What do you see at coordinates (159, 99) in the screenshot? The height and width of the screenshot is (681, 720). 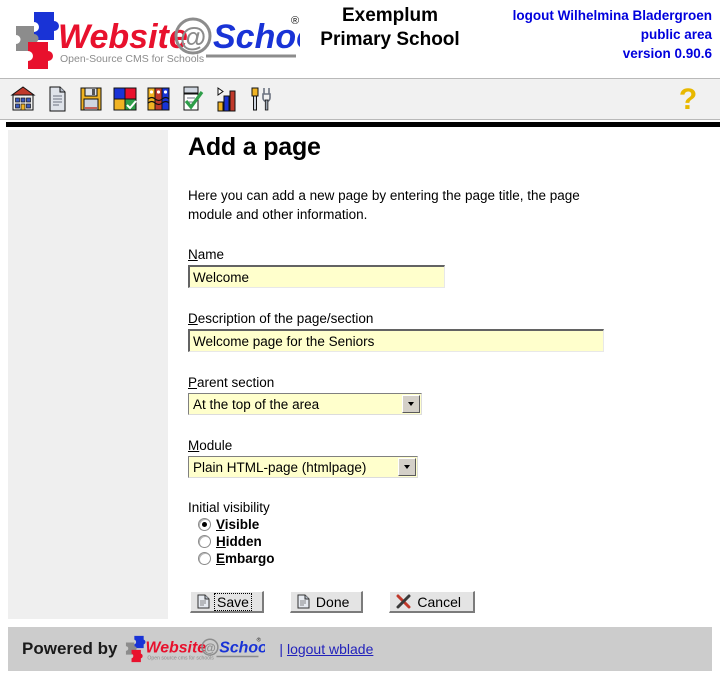 I see `users-icon` at bounding box center [159, 99].